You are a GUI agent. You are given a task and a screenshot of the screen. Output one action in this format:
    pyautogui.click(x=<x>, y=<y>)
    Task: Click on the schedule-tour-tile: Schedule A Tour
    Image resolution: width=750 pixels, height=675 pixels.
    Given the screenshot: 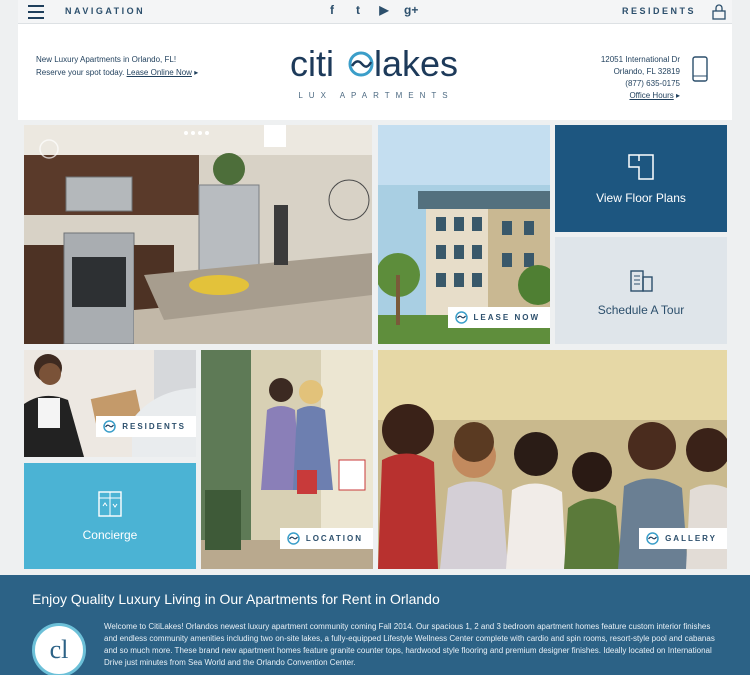 What is the action you would take?
    pyautogui.click(x=641, y=290)
    